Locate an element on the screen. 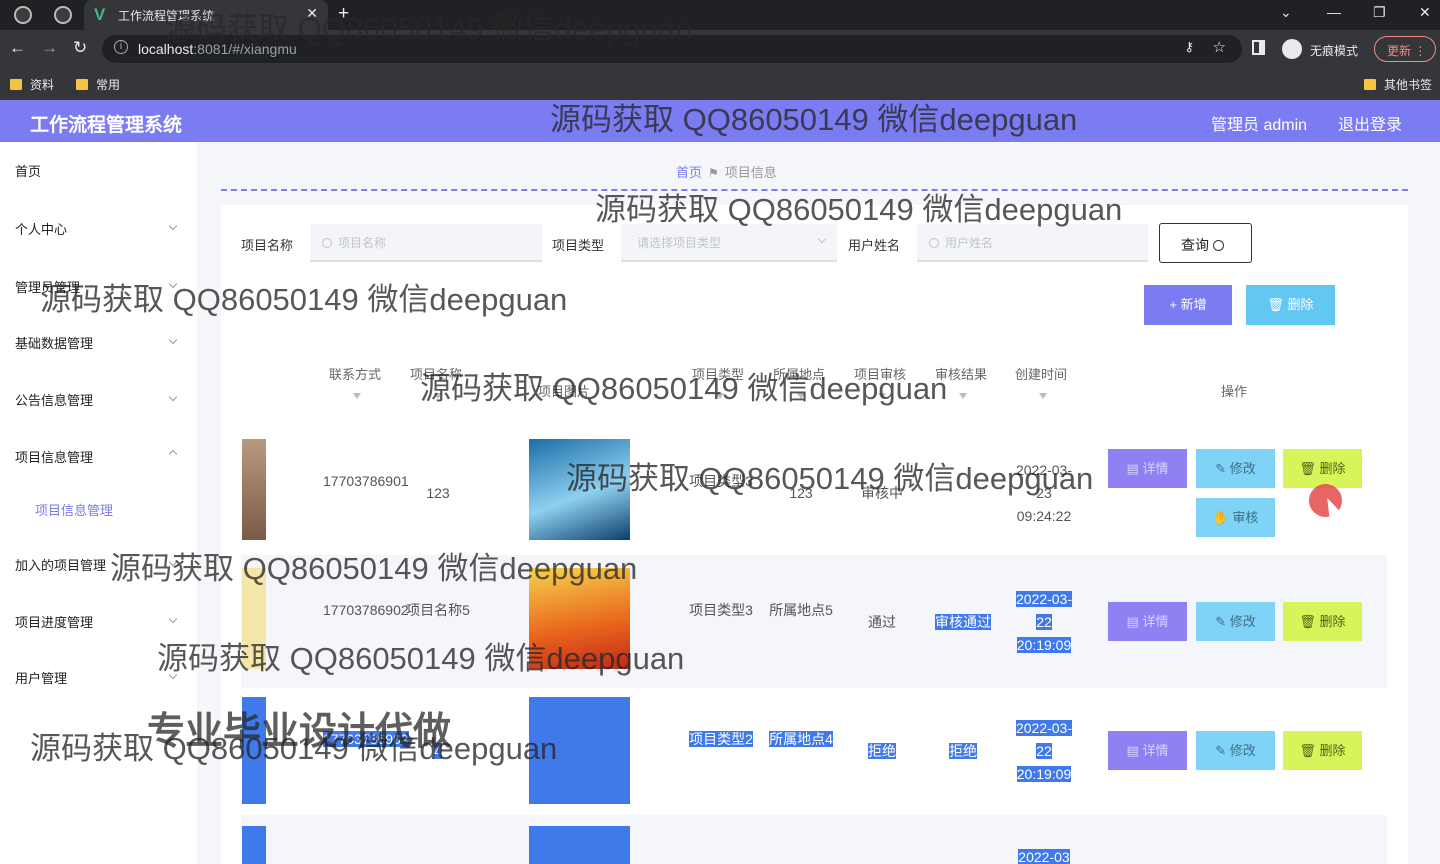 The width and height of the screenshot is (1440, 864). sidebar-item-profile: 个人中心 is located at coordinates (41, 228).